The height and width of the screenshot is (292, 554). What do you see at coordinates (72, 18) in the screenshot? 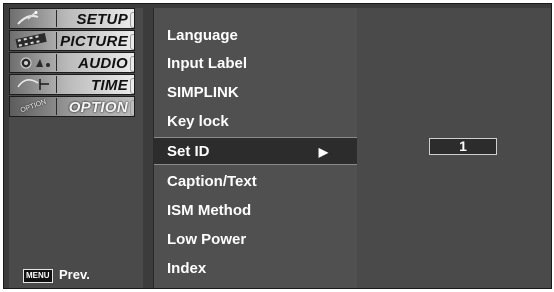
I see `category-setup: SETUP` at bounding box center [72, 18].